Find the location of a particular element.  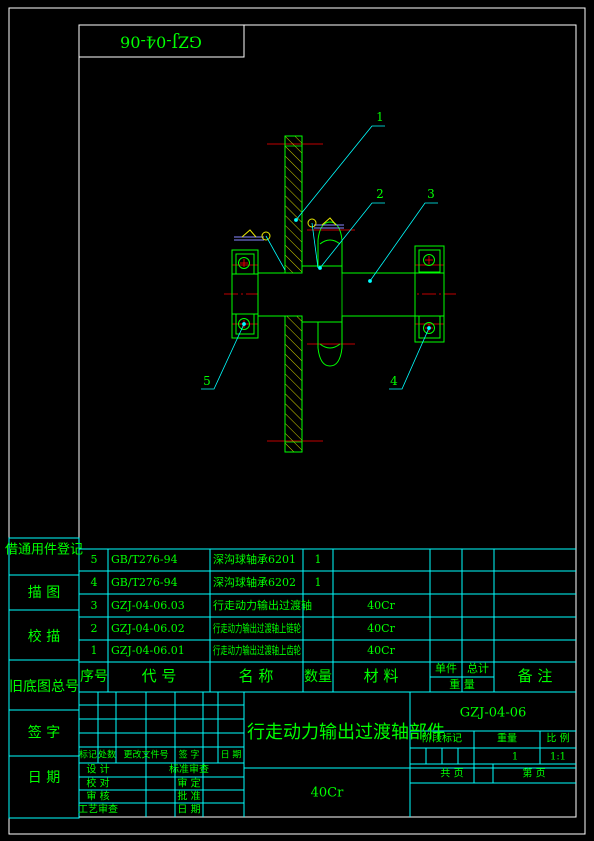

balloon-3: 3 is located at coordinates (431, 194).